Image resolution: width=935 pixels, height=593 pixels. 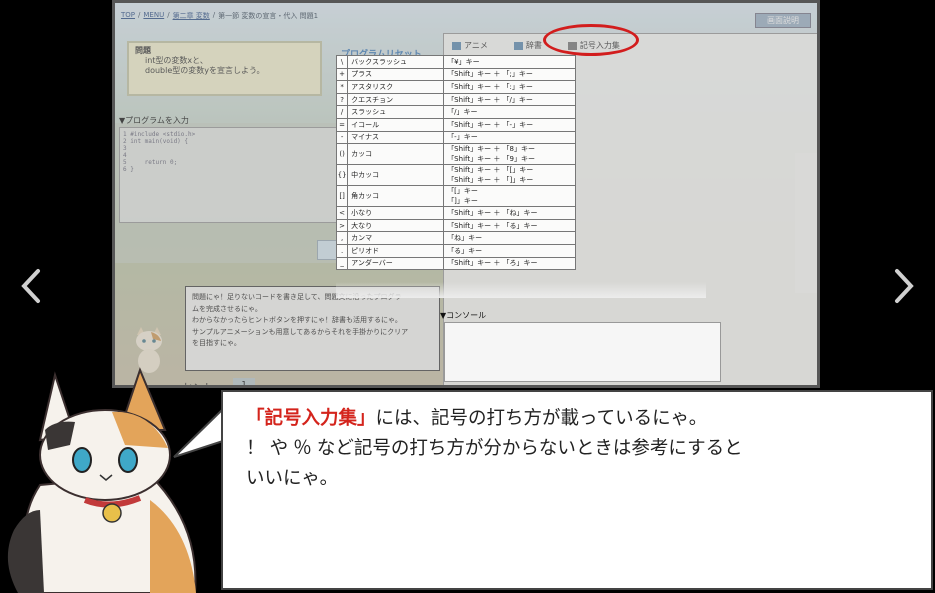 I want to click on symbol-row: _ アンダーバー 「Shift」キー ＋ 「ろ」キー, so click(x=455, y=263).